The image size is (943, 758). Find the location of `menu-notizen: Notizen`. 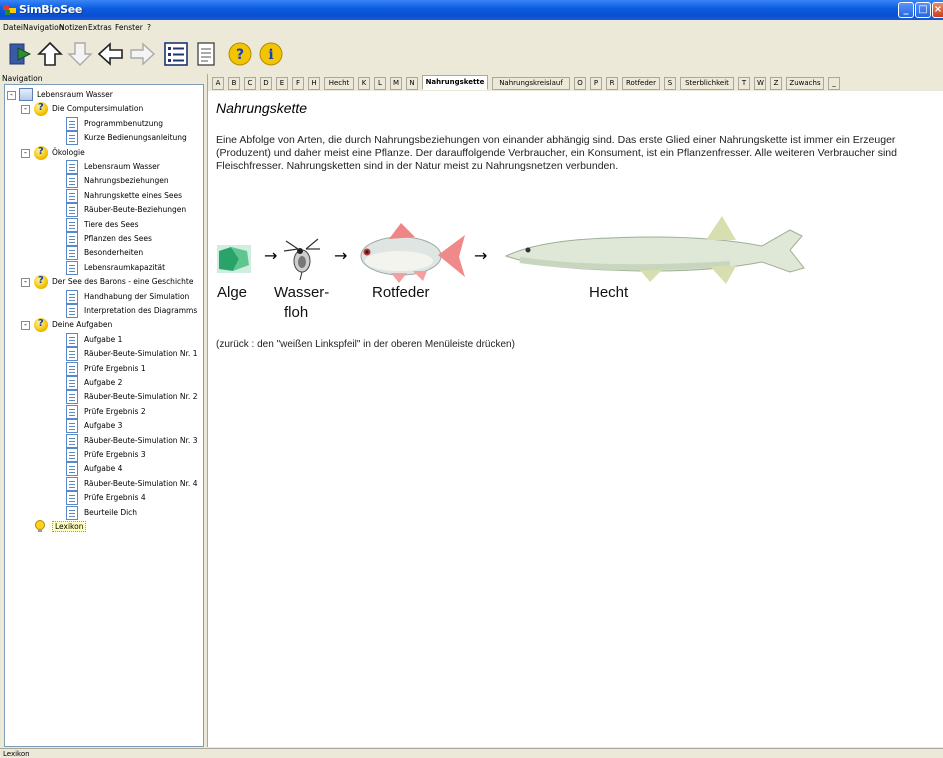

menu-notizen: Notizen is located at coordinates (73, 27).